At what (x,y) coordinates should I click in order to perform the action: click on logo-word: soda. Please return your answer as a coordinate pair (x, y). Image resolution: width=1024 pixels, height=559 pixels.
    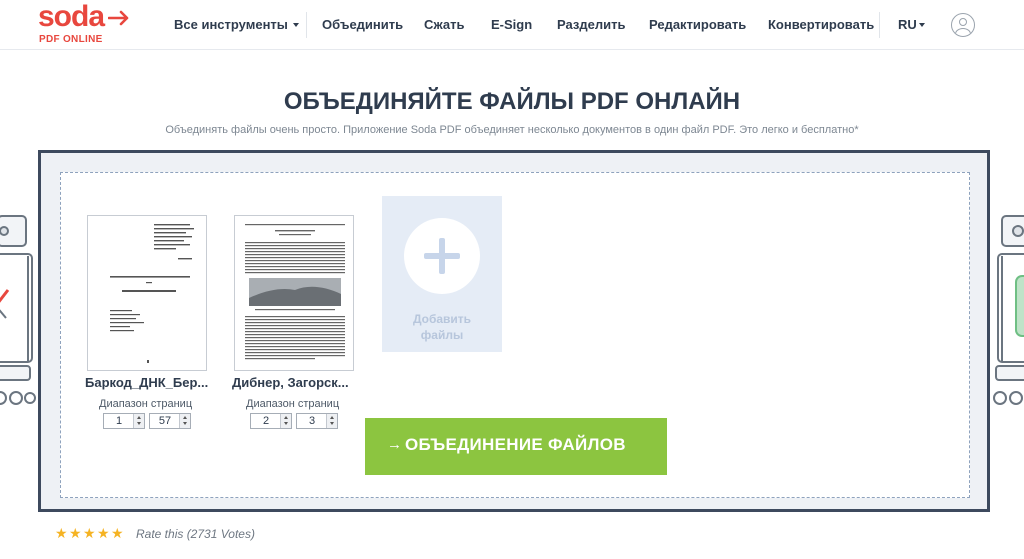
    Looking at the image, I should click on (71, 16).